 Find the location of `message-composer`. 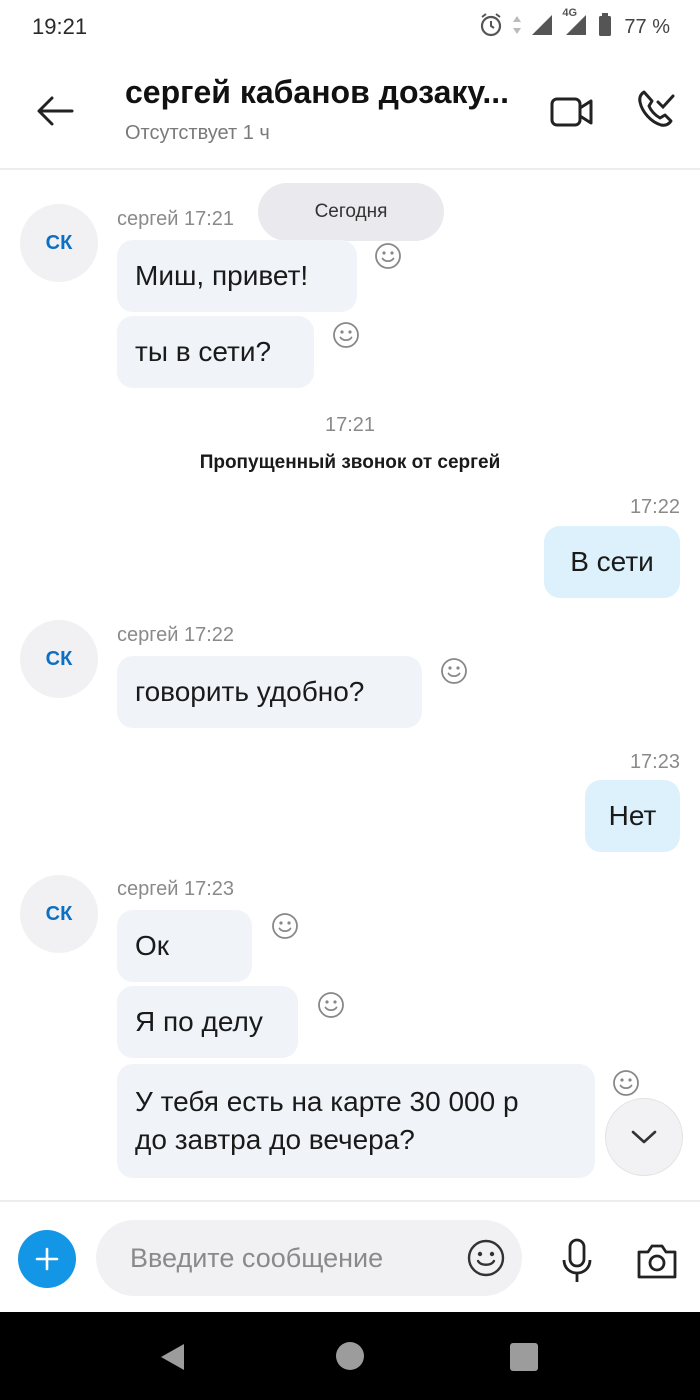

message-composer is located at coordinates (350, 1256).